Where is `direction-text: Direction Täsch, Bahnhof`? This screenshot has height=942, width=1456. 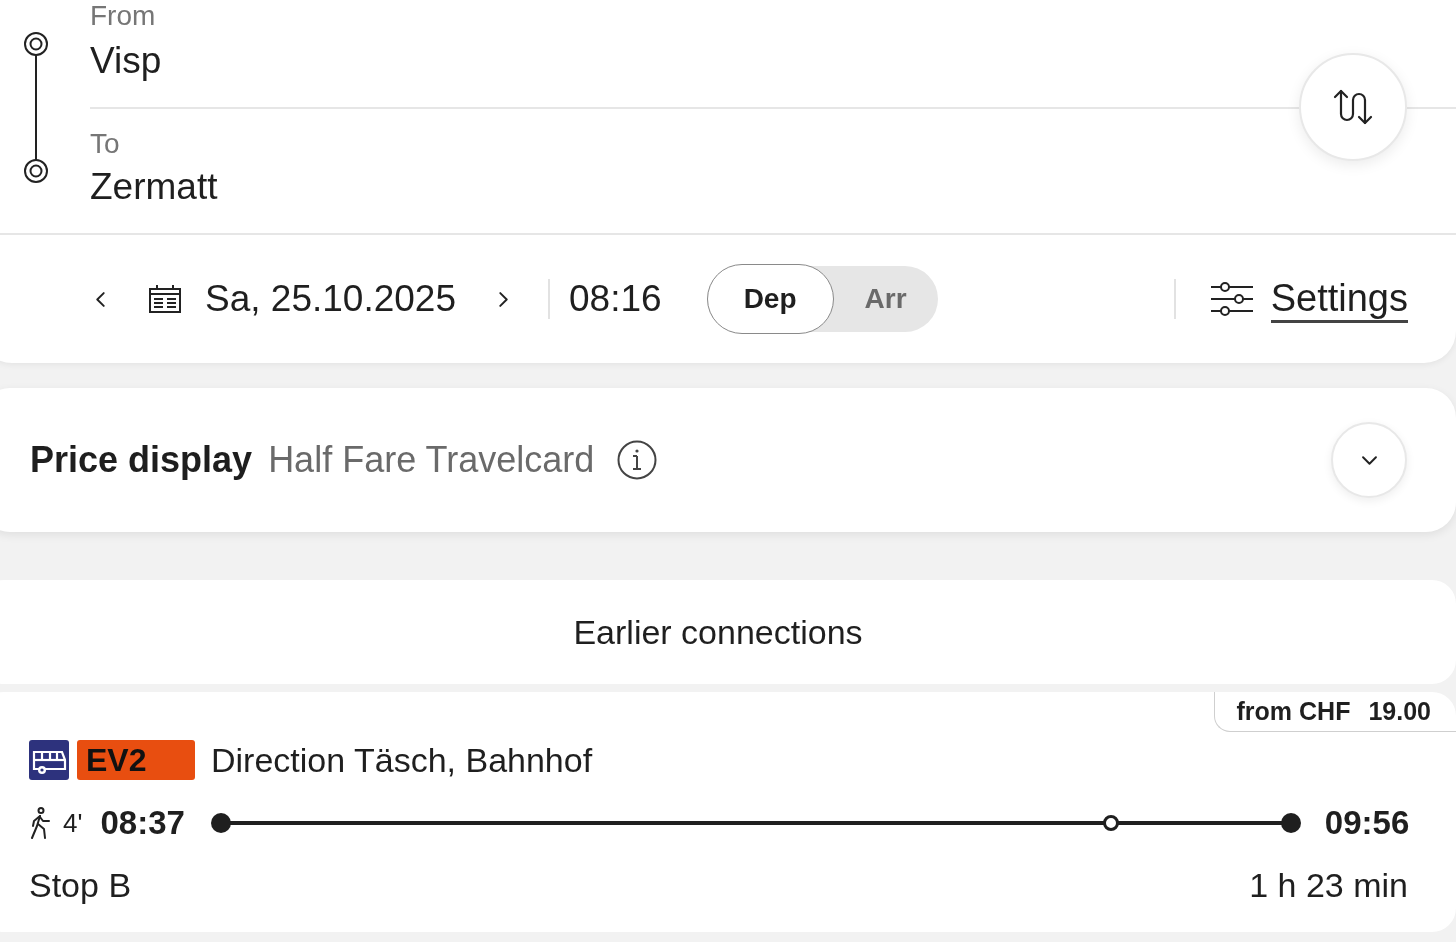 direction-text: Direction Täsch, Bahnhof is located at coordinates (402, 760).